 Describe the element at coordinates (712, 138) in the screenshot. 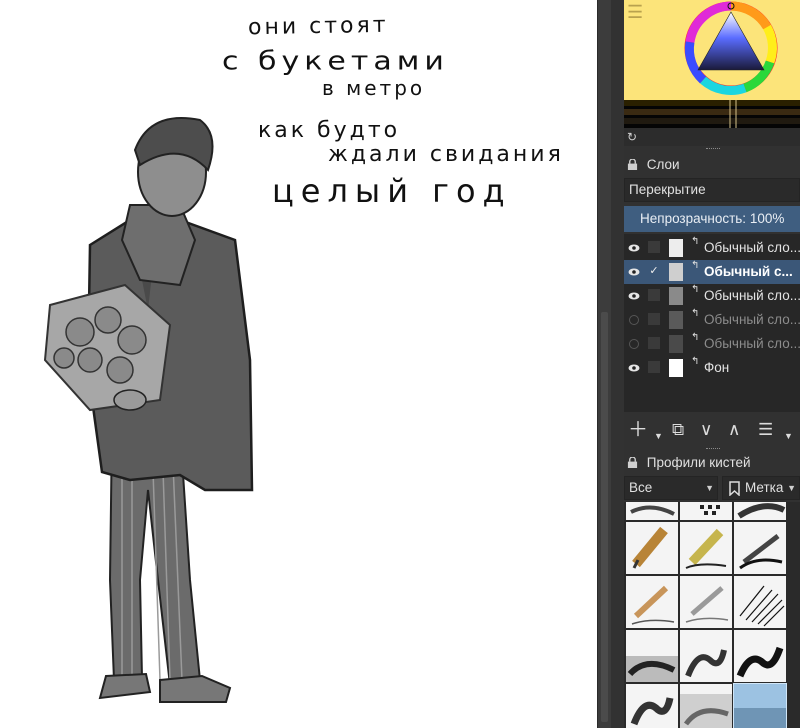

I see `color-toolbar: ↻` at that location.